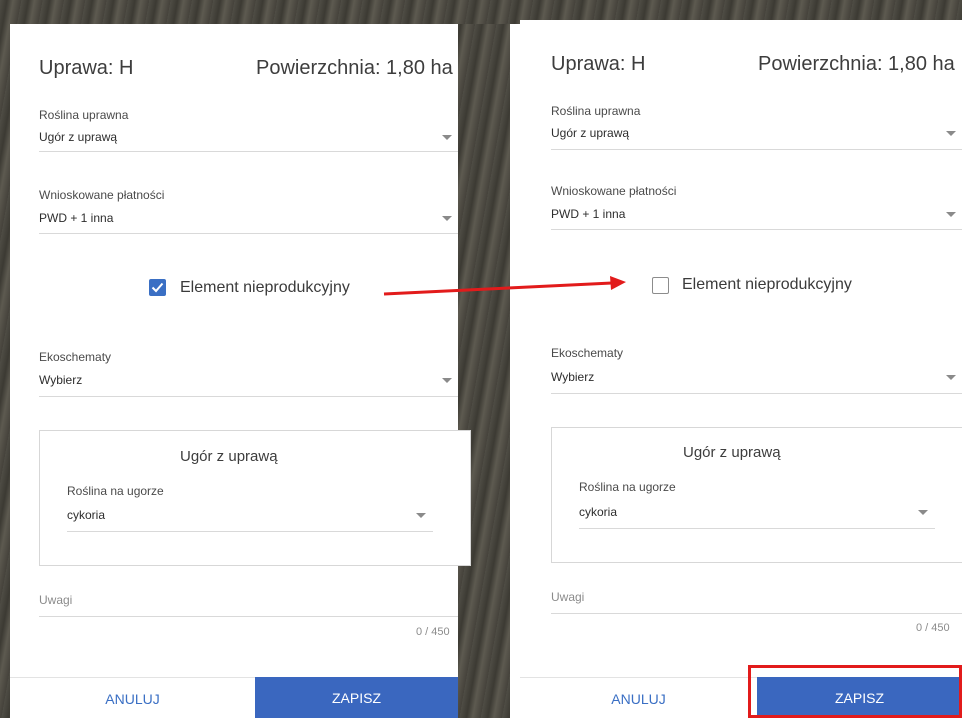 The height and width of the screenshot is (719, 962). Describe the element at coordinates (356, 697) in the screenshot. I see `save-button: ZAPISZ` at that location.